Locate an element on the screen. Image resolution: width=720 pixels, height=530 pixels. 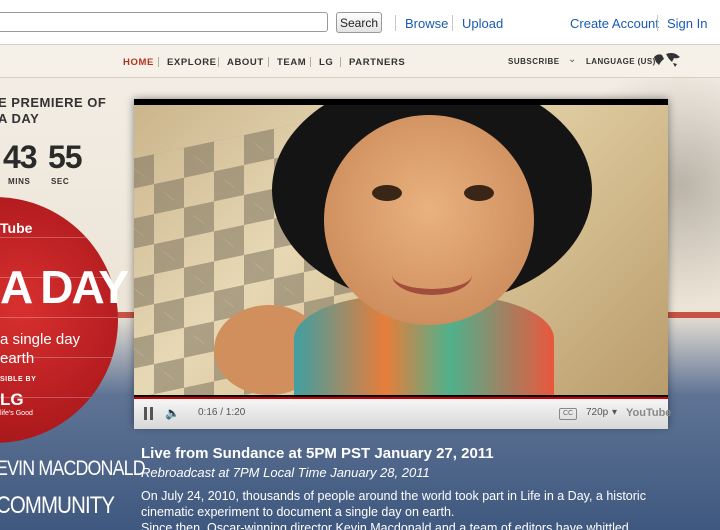
lg-logo: LG is located at coordinates (12, 399).